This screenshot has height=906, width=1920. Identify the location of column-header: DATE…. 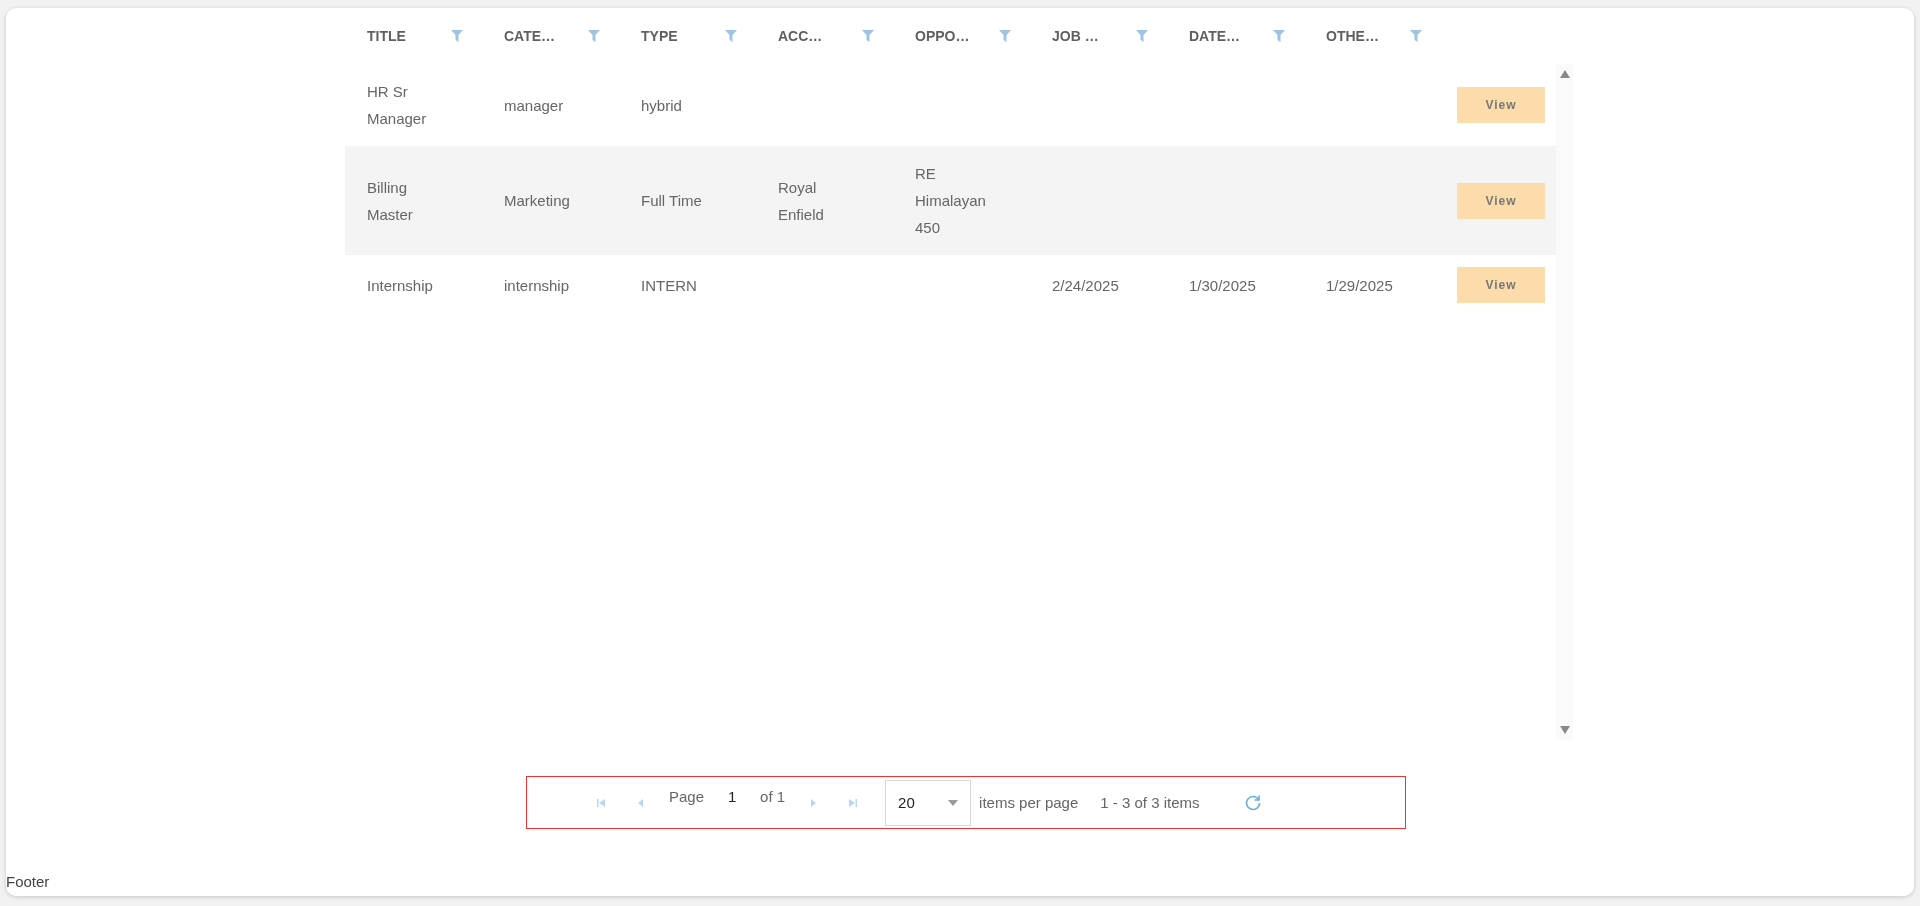
(1231, 36).